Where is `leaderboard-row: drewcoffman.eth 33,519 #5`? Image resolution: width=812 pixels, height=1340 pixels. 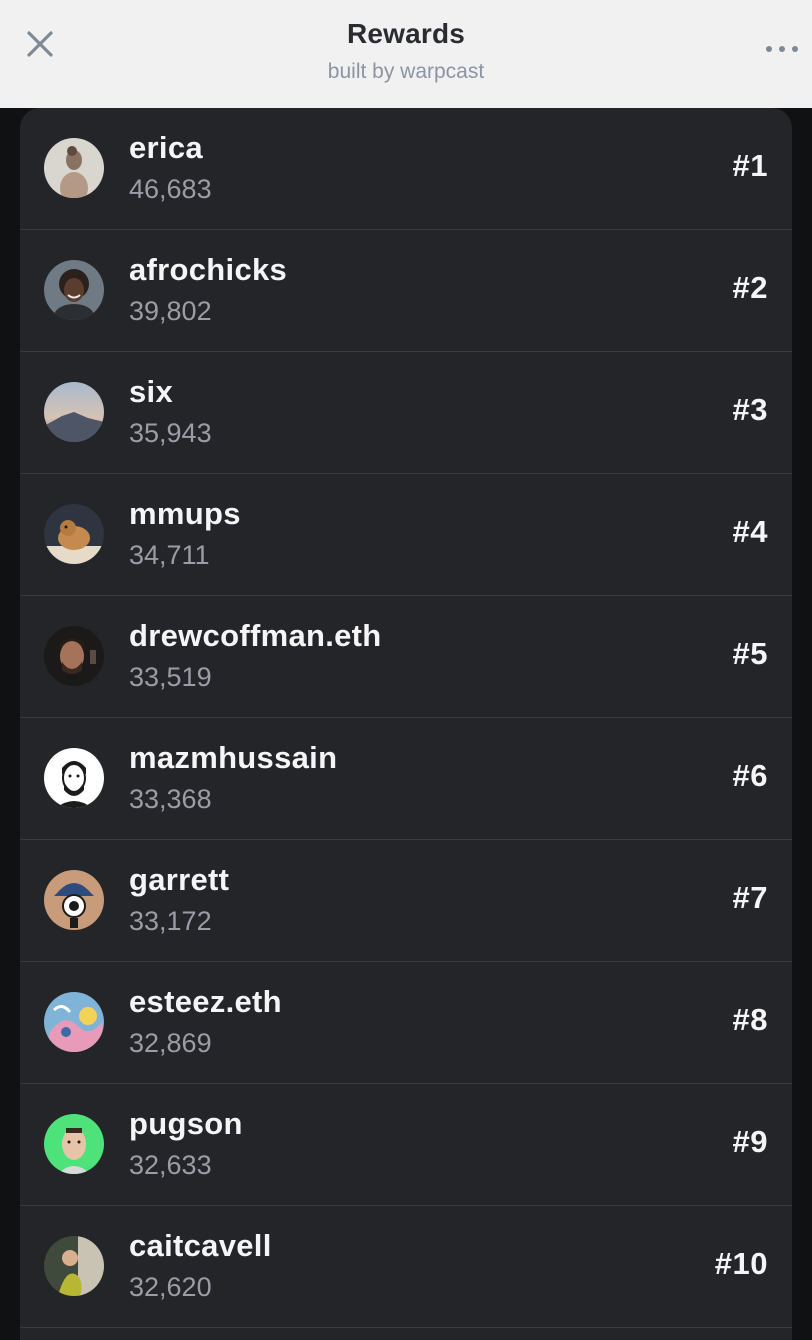 leaderboard-row: drewcoffman.eth 33,519 #5 is located at coordinates (406, 657).